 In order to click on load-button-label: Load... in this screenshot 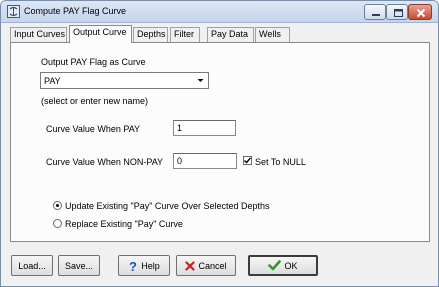, I will do `click(32, 265)`.